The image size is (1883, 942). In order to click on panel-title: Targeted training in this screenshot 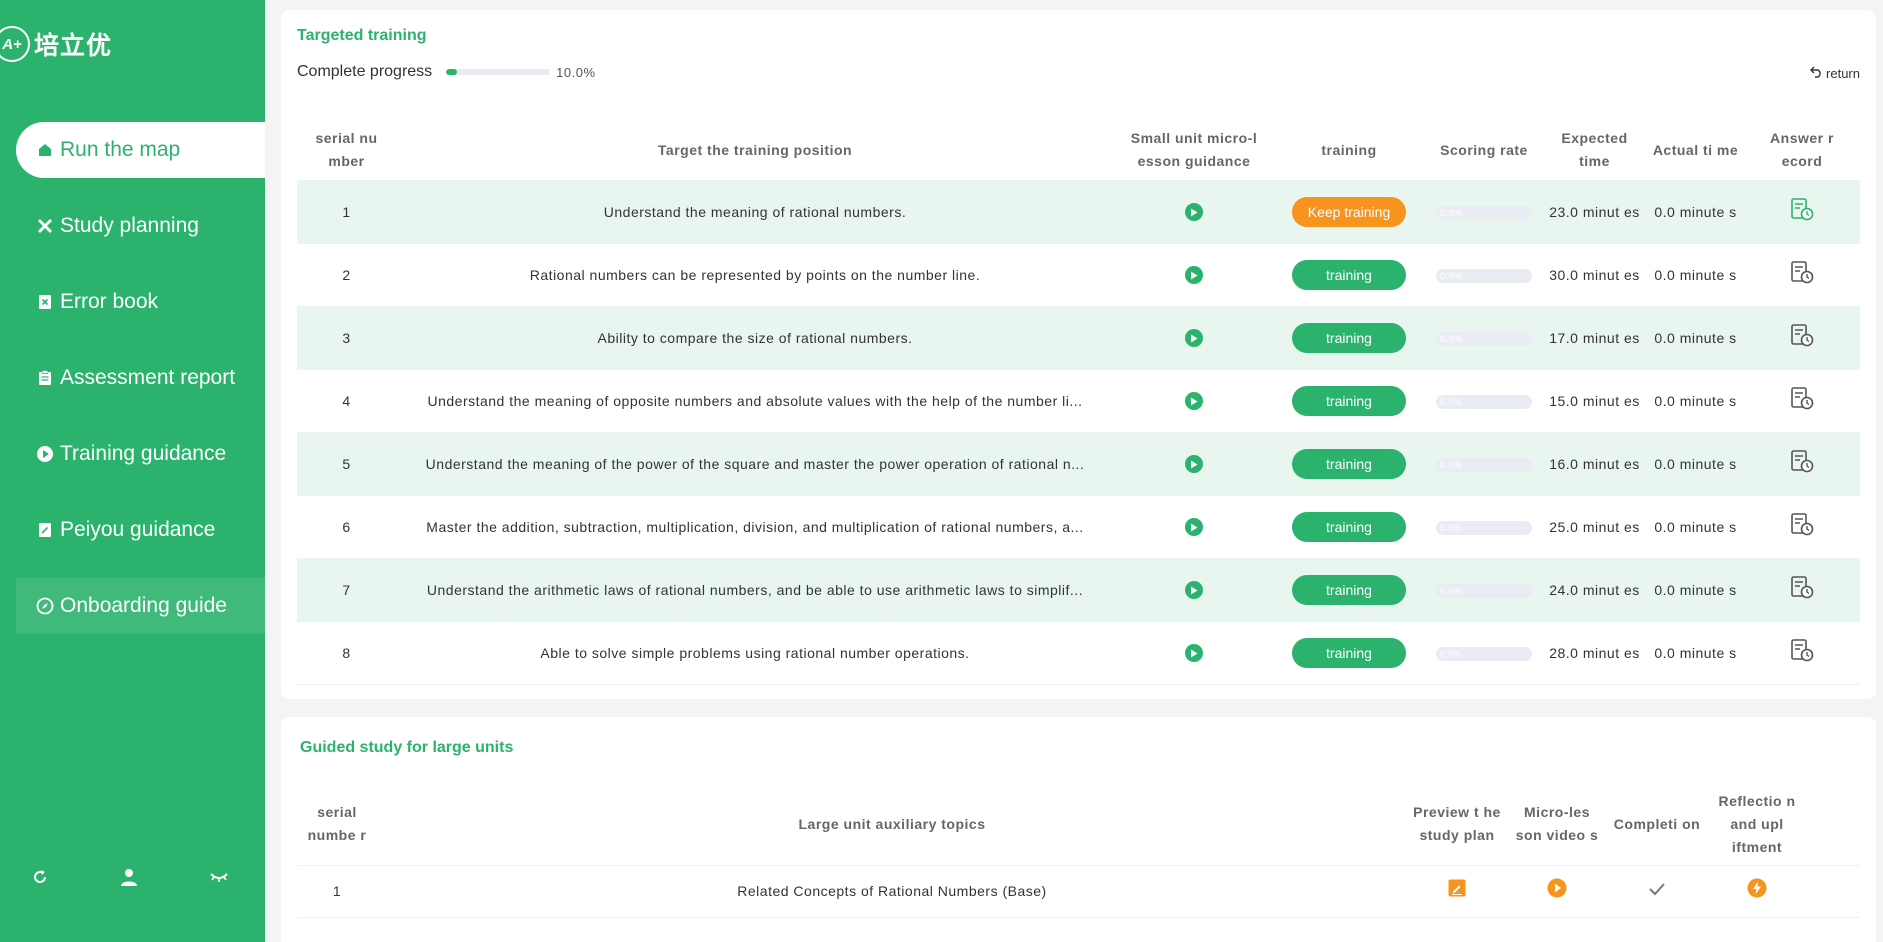, I will do `click(362, 35)`.